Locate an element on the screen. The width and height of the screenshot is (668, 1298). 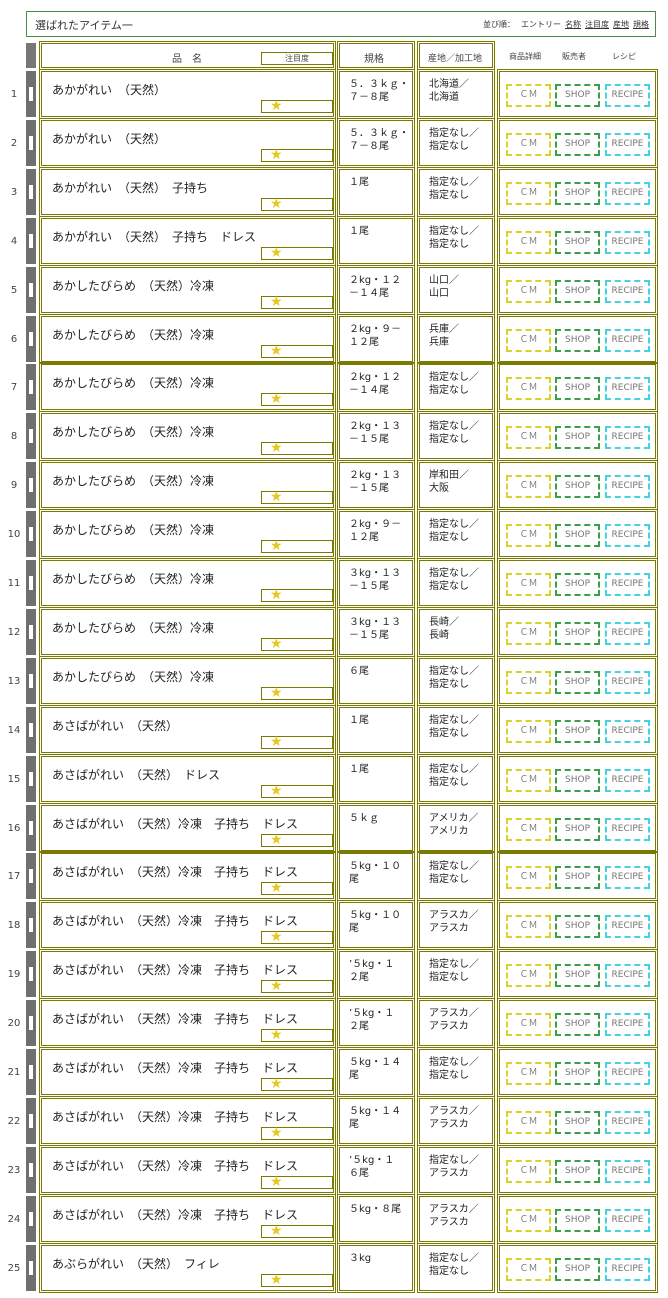
sort-by-attention-link: 注目度 is located at coordinates (597, 24).